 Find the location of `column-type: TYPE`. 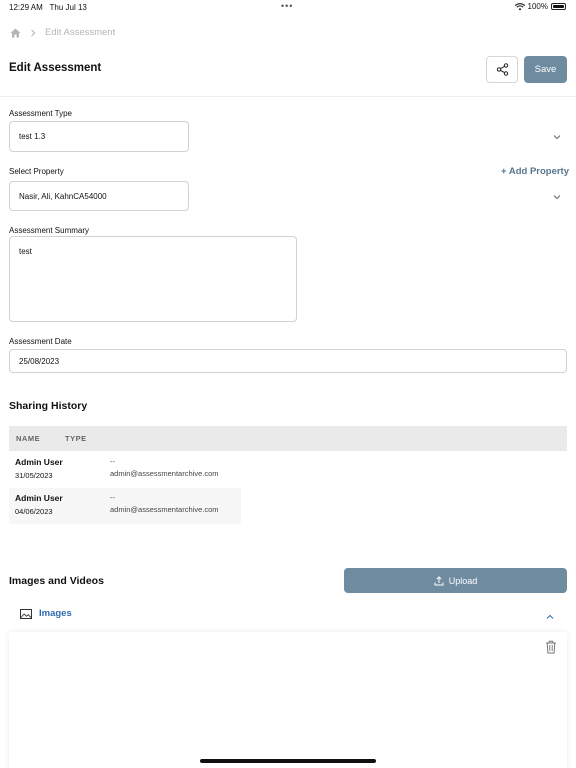

column-type: TYPE is located at coordinates (76, 438).